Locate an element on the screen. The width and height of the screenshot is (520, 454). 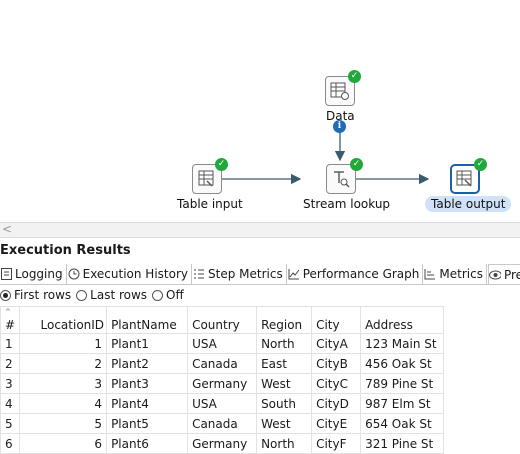
table-cell: East is located at coordinates (284, 363).